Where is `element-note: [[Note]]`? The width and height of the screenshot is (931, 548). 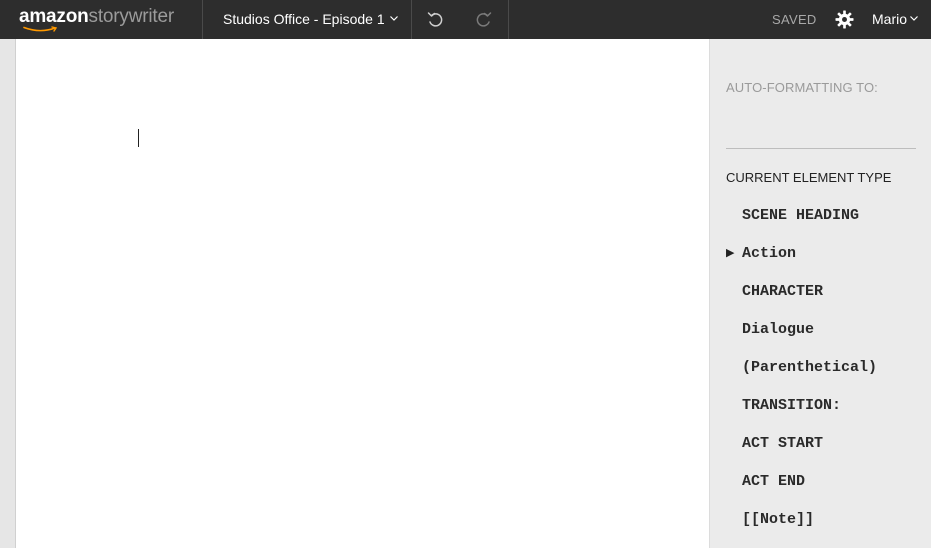
element-note: [[Note]] is located at coordinates (820, 520).